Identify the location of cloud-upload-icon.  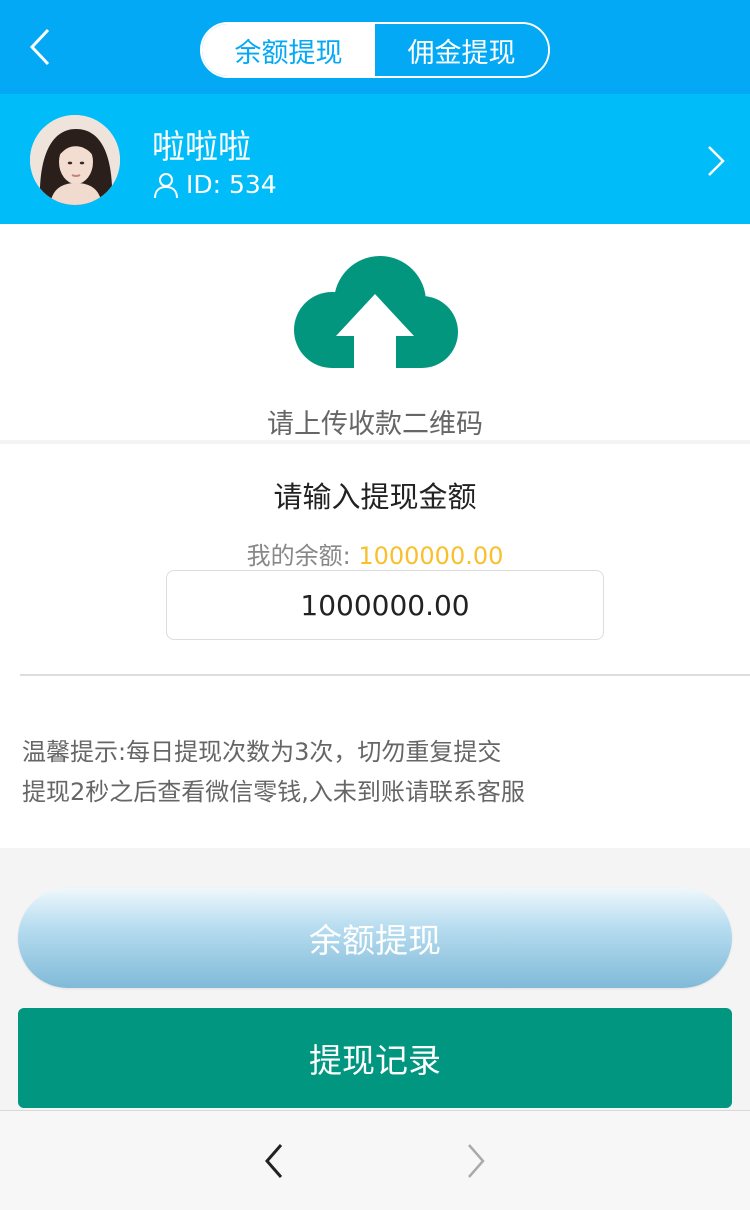
(376, 312).